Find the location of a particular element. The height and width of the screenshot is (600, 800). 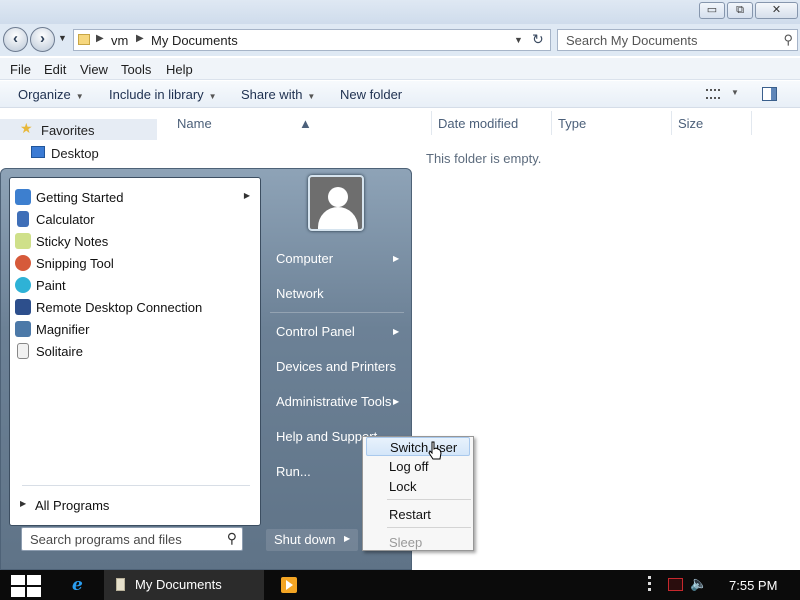

shutdown-button: Shut down ▶ is located at coordinates (312, 540).